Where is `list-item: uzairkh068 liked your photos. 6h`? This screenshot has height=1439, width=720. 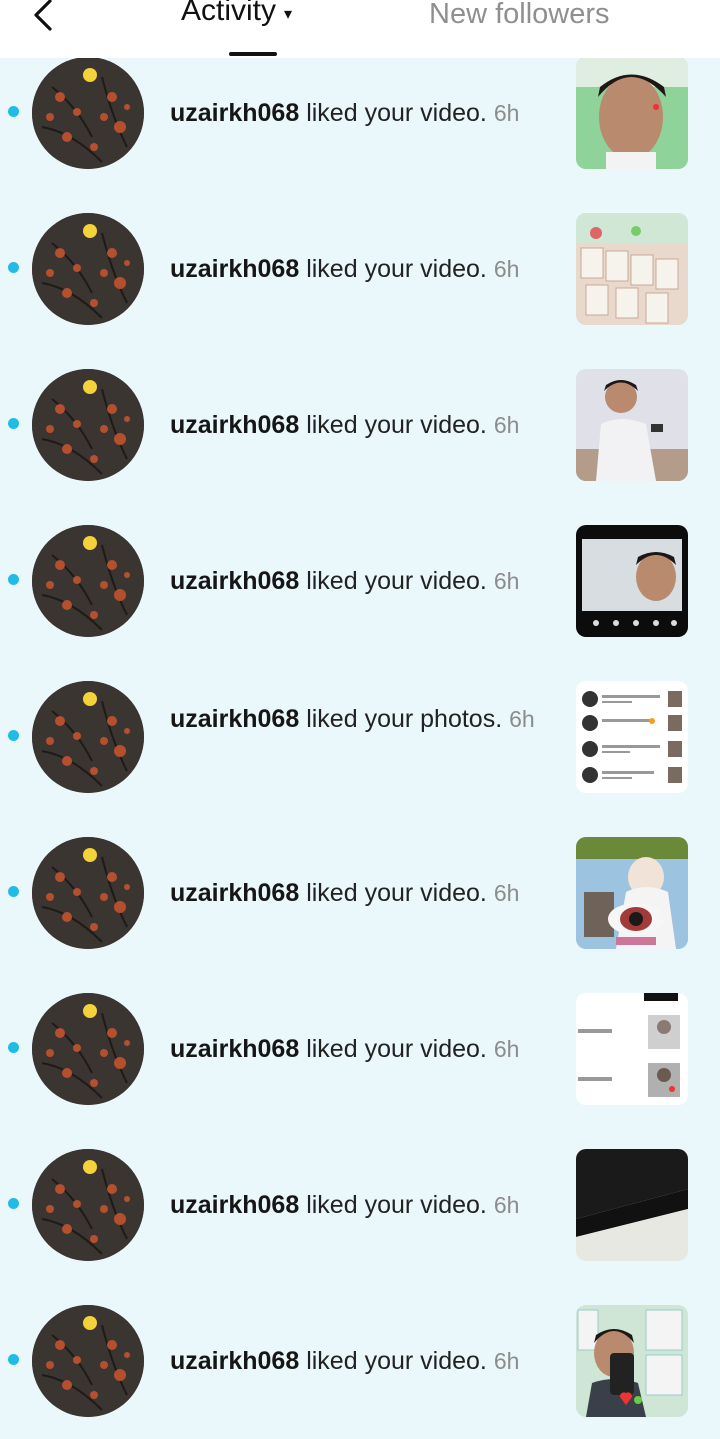
list-item: uzairkh068 liked your photos. 6h is located at coordinates (360, 737).